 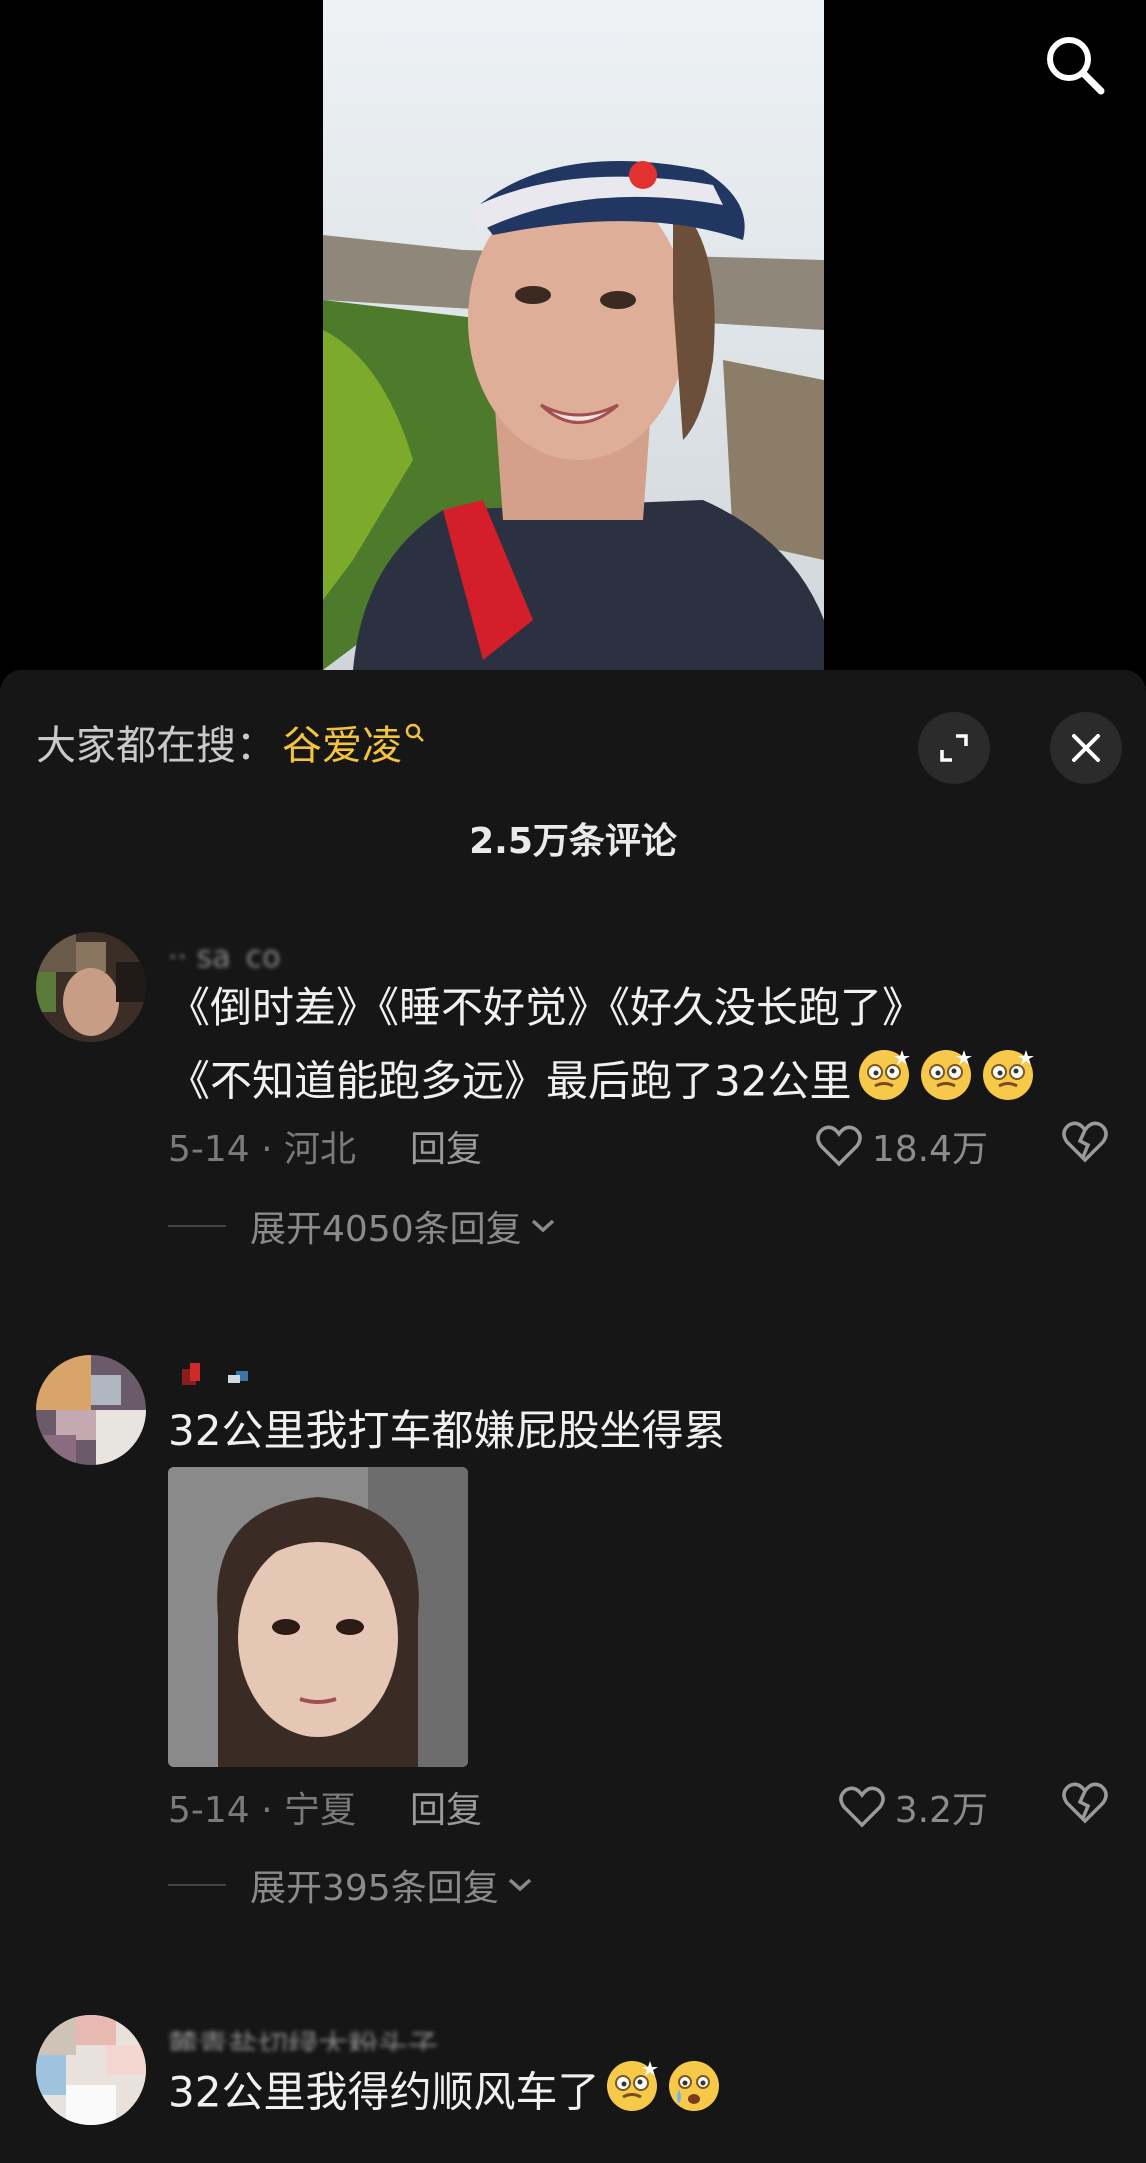 I want to click on comment-text-line: 《不知道能跑多远》最后跑了32公里, so click(x=639, y=1084).